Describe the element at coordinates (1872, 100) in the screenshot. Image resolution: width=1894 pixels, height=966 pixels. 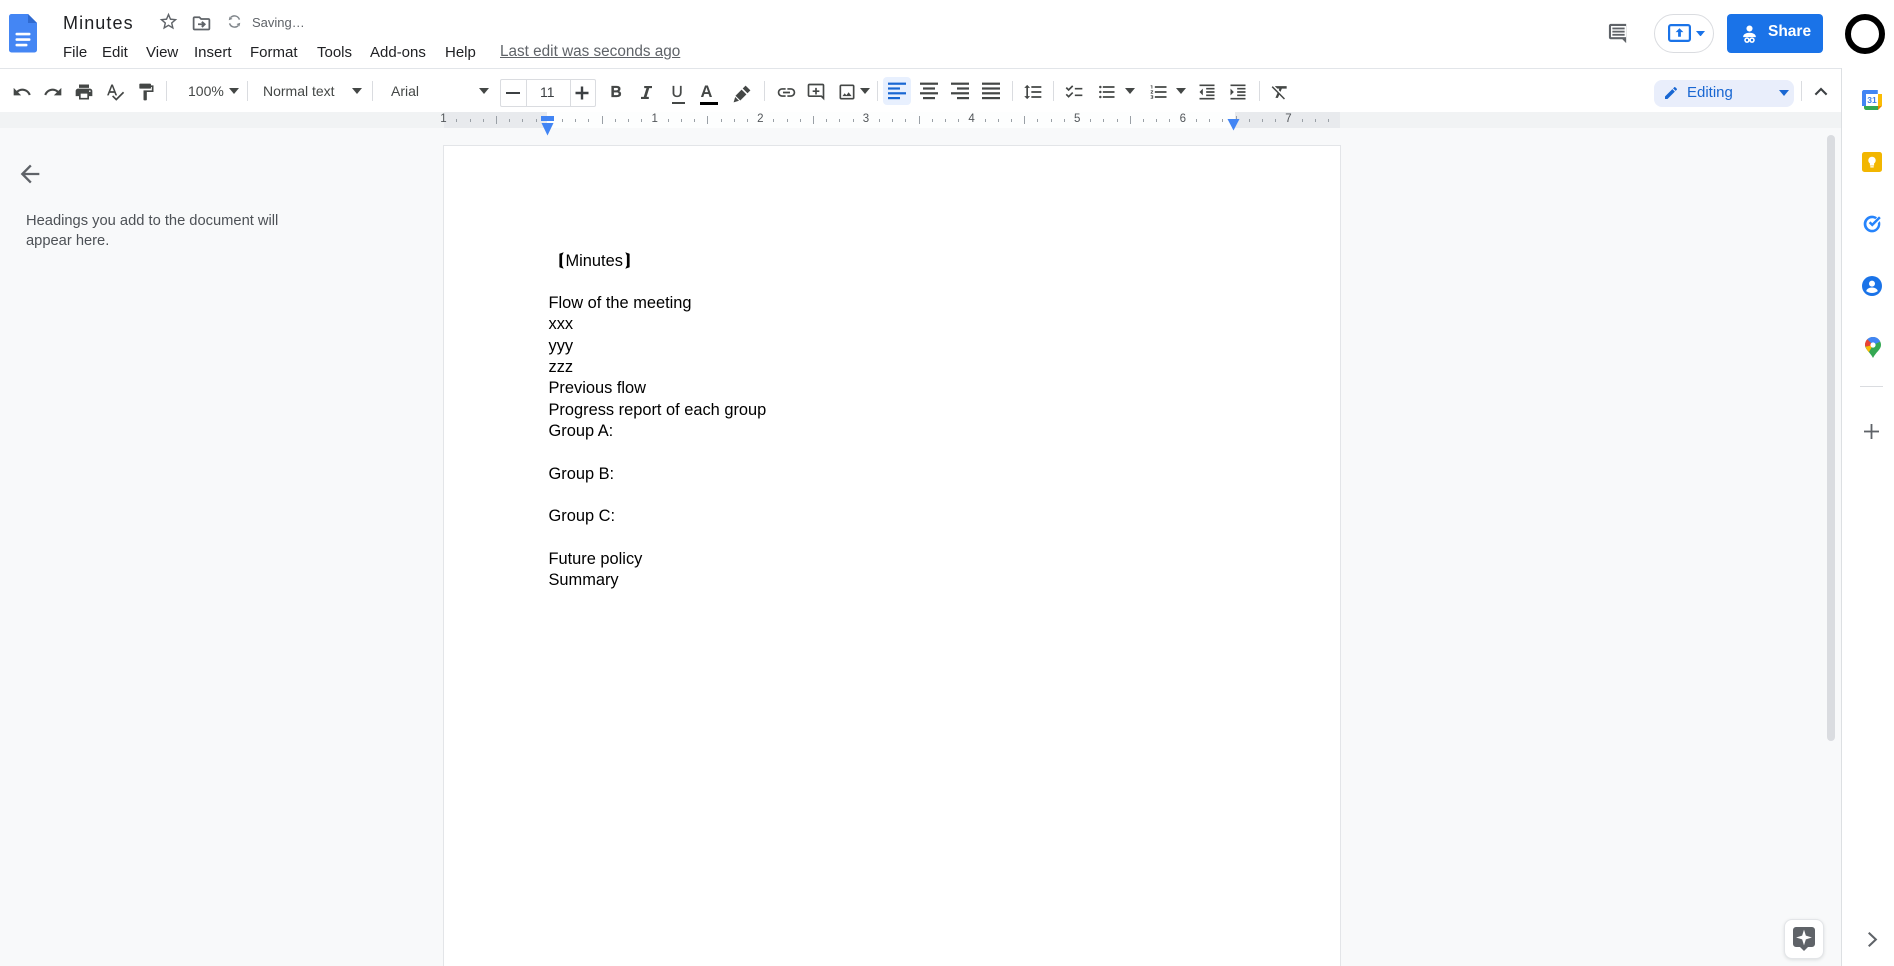
I see `svg-text: 31` at that location.